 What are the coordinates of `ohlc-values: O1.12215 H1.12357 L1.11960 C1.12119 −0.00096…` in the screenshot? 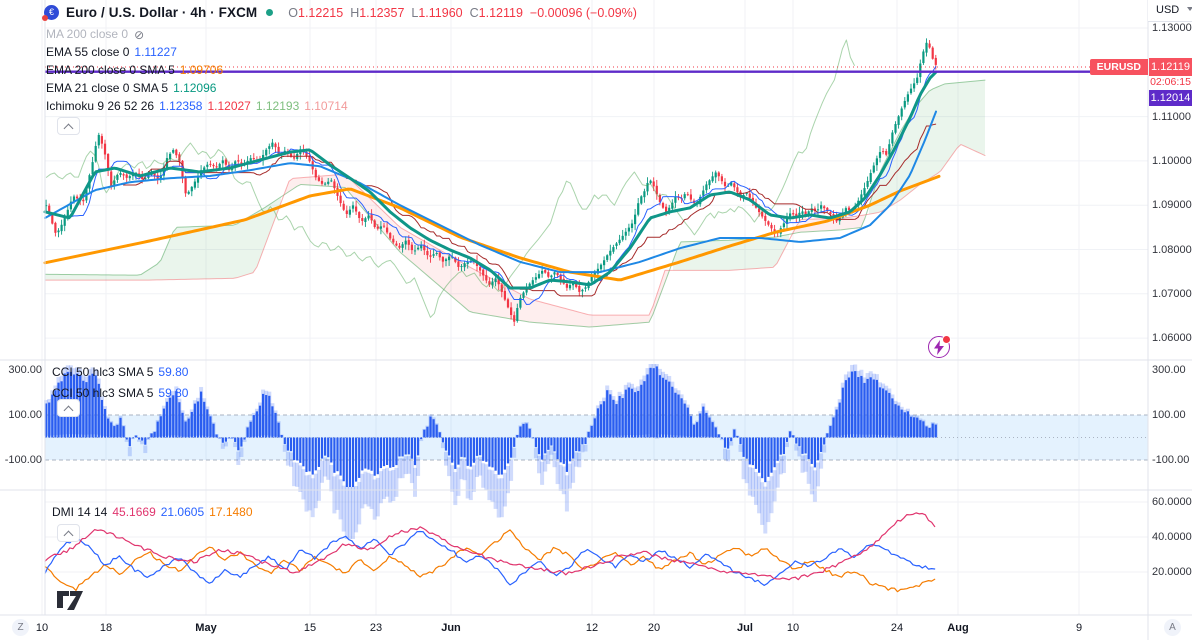 It's located at (462, 13).